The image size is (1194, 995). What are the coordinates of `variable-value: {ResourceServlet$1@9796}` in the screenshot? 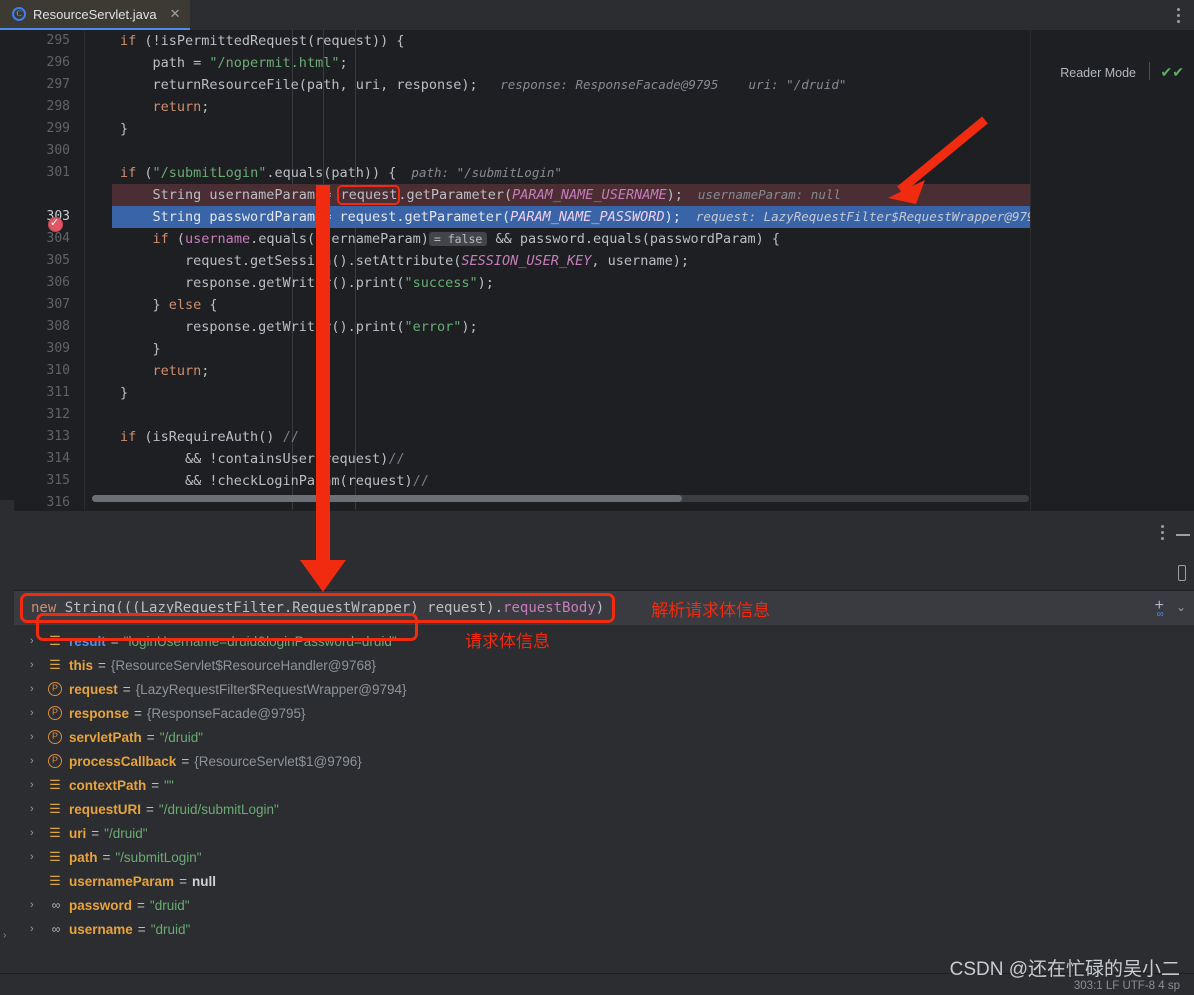 It's located at (278, 761).